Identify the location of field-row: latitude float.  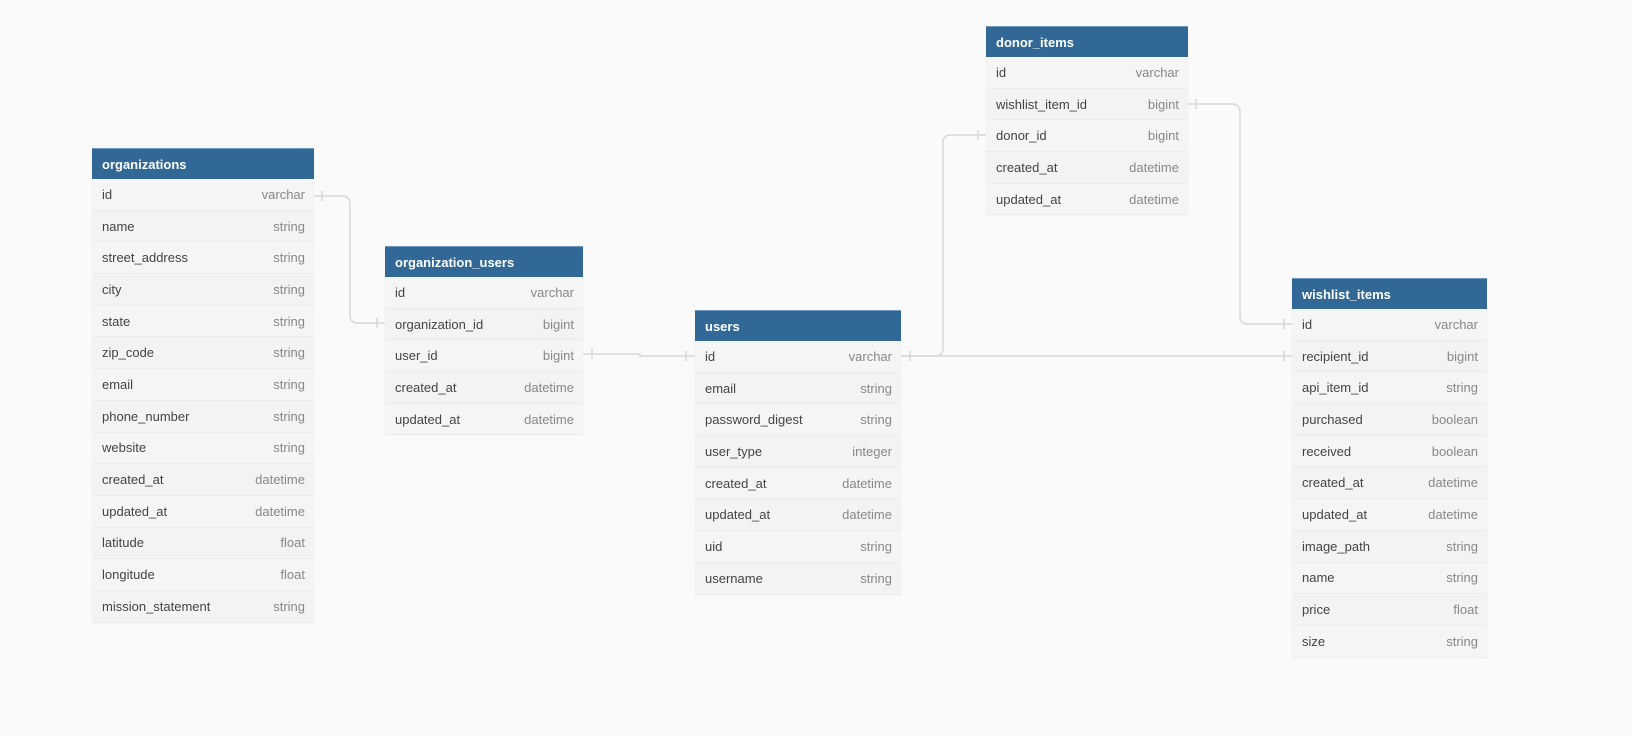
(203, 544).